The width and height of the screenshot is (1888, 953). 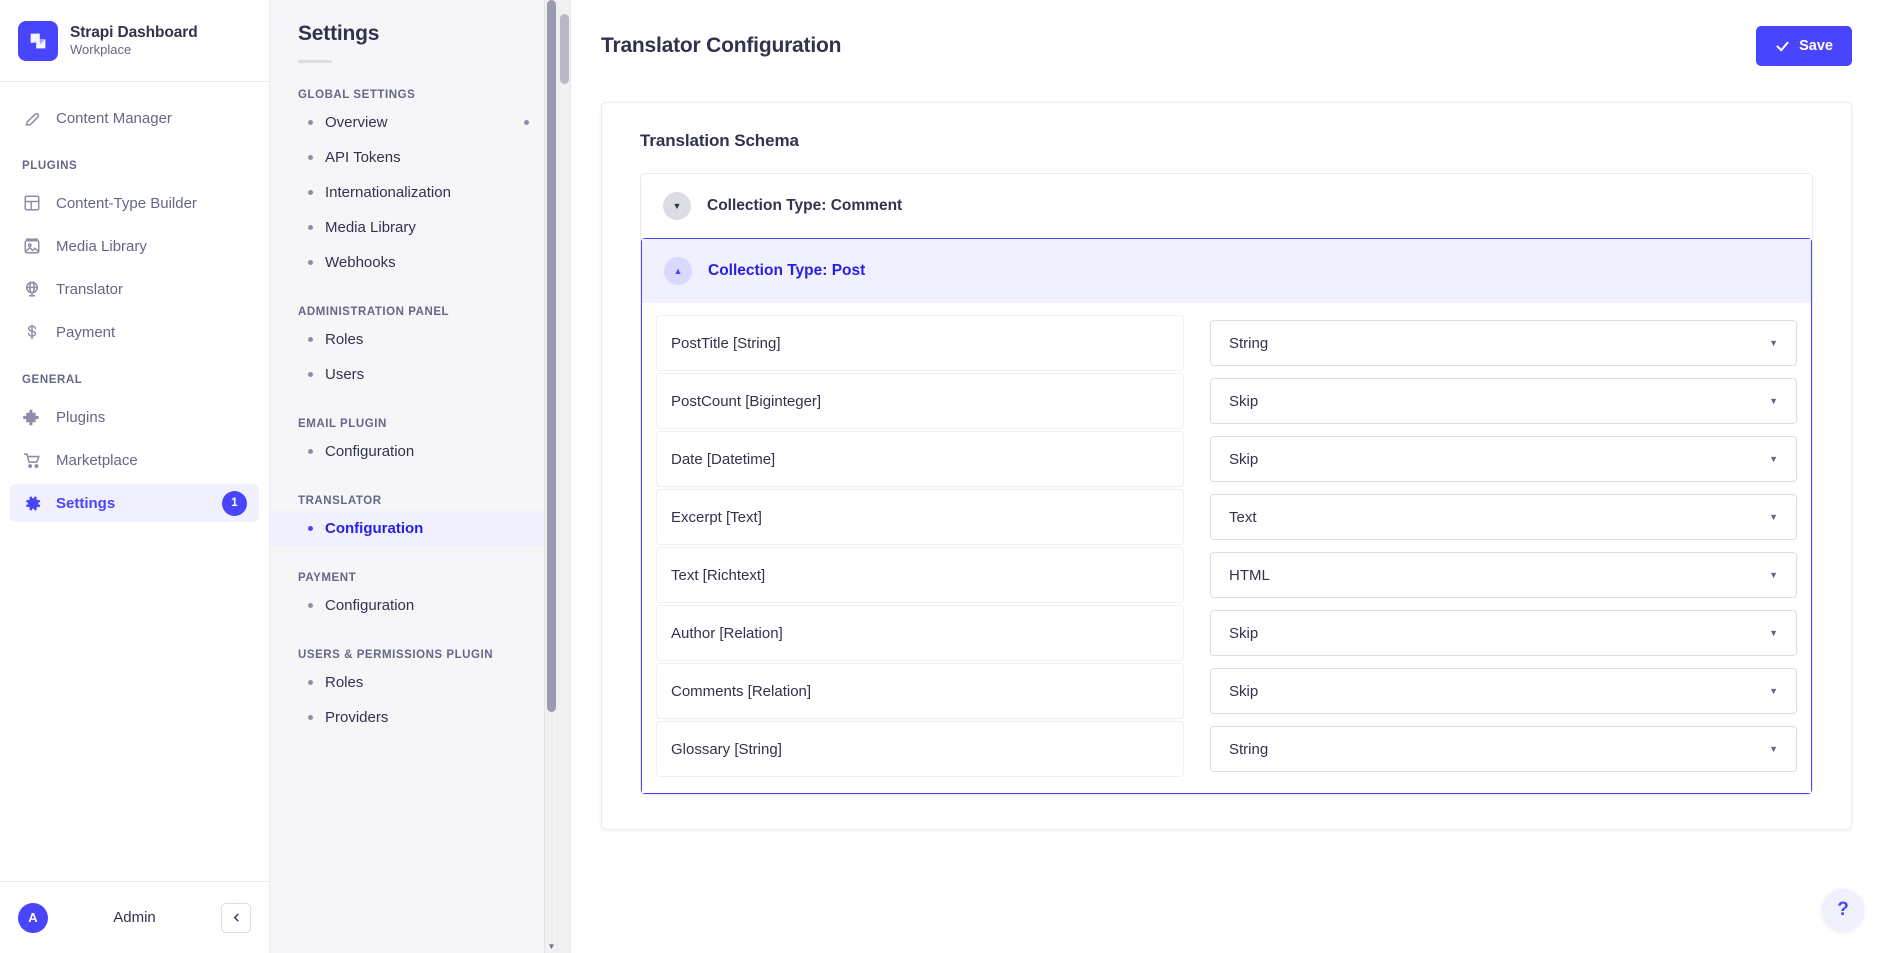 I want to click on strapi-logo-icon, so click(x=38, y=40).